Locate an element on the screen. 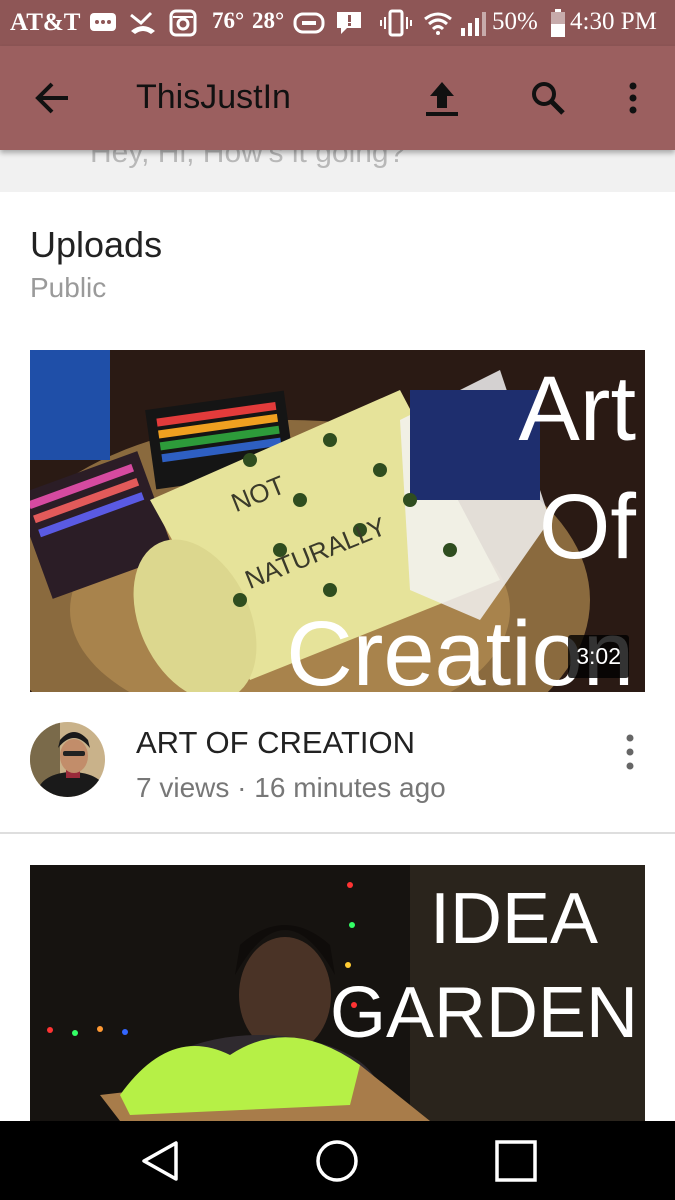  more-vert-icon is located at coordinates (633, 98).